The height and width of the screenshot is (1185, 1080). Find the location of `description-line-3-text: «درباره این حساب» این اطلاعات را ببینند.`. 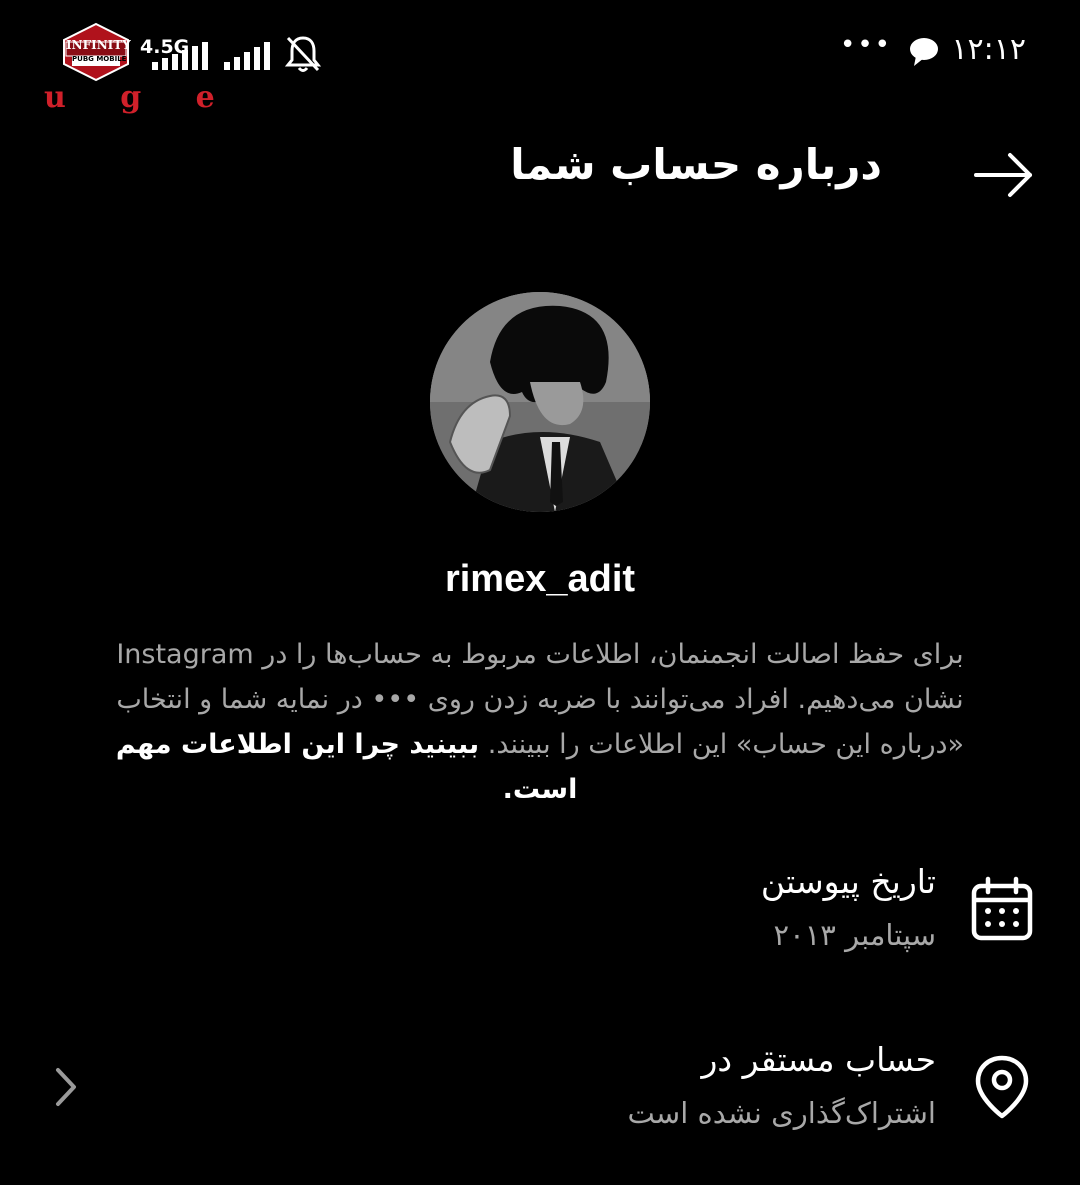

description-line-3-text: «درباره این حساب» این اطلاعات را ببینند. is located at coordinates (722, 744).